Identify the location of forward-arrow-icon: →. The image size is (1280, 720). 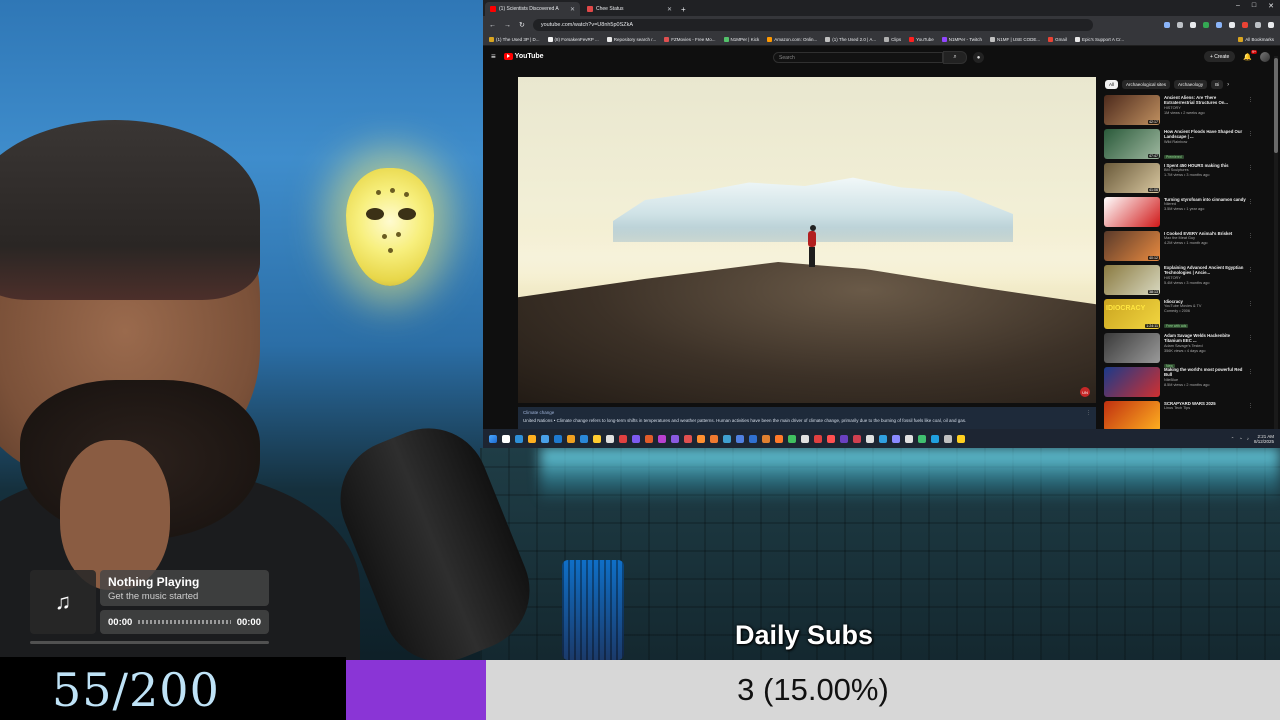
(507, 25).